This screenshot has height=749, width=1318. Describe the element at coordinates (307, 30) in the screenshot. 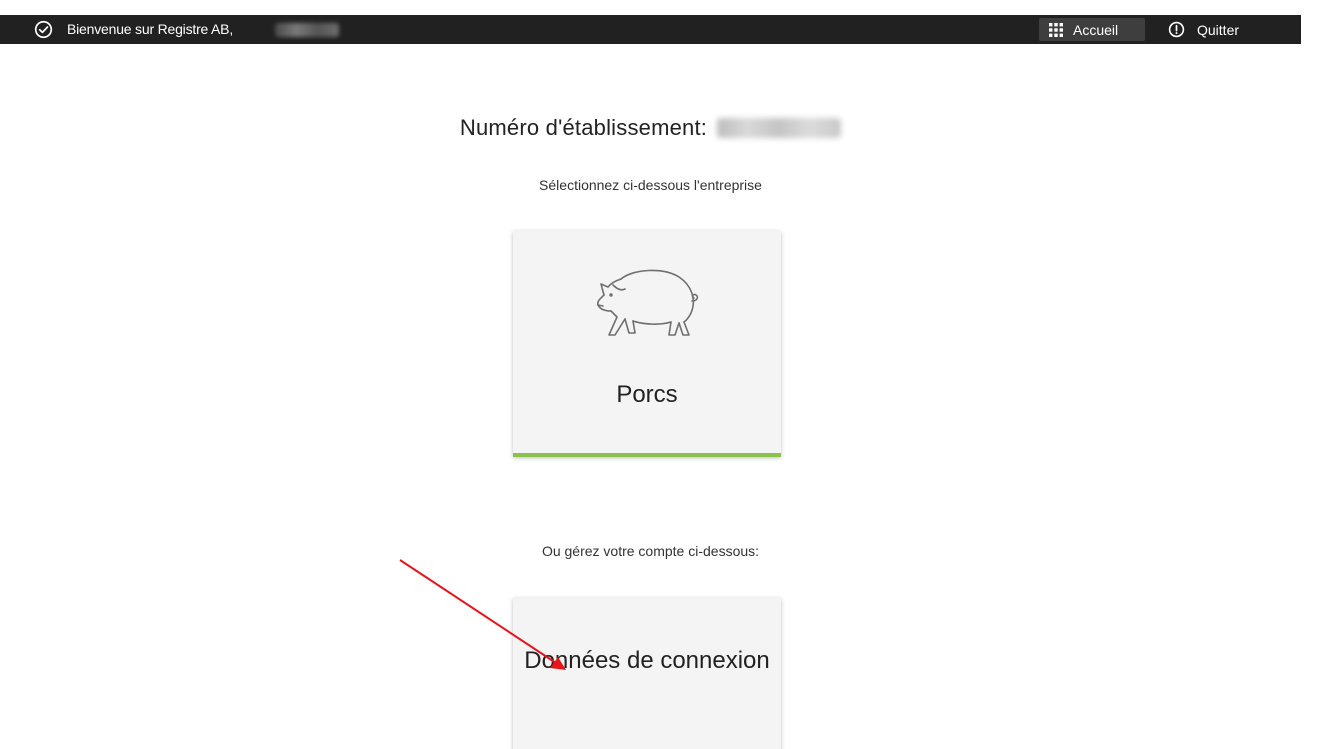

I see `user-name-redacted` at that location.